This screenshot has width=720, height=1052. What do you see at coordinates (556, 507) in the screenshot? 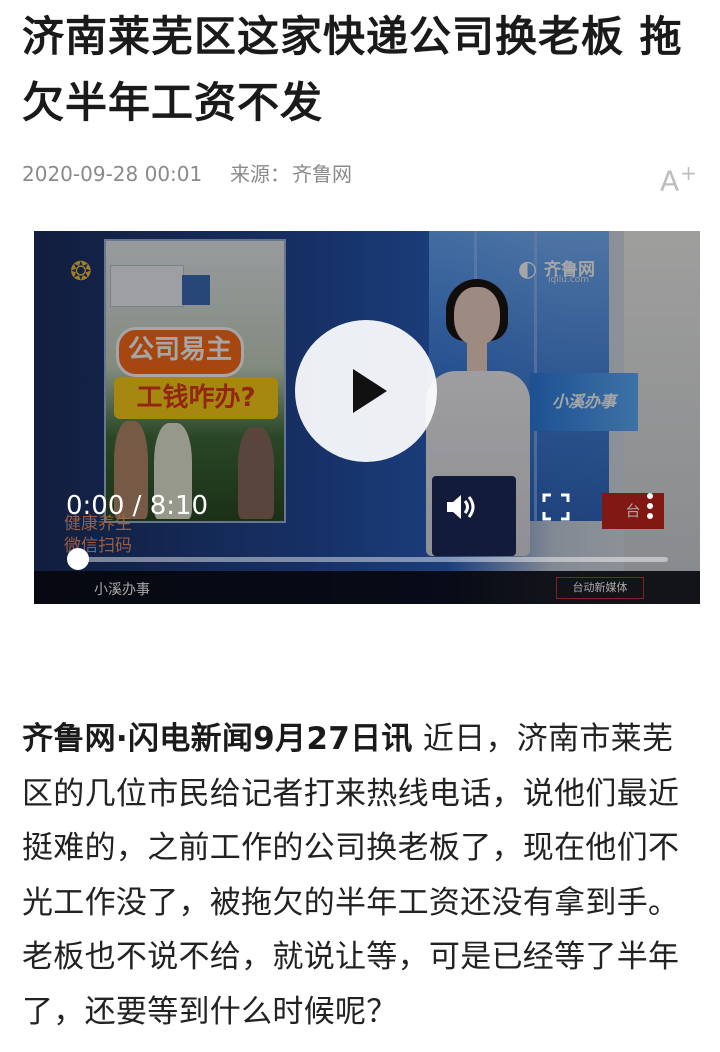
I see `fullscreen-icon` at bounding box center [556, 507].